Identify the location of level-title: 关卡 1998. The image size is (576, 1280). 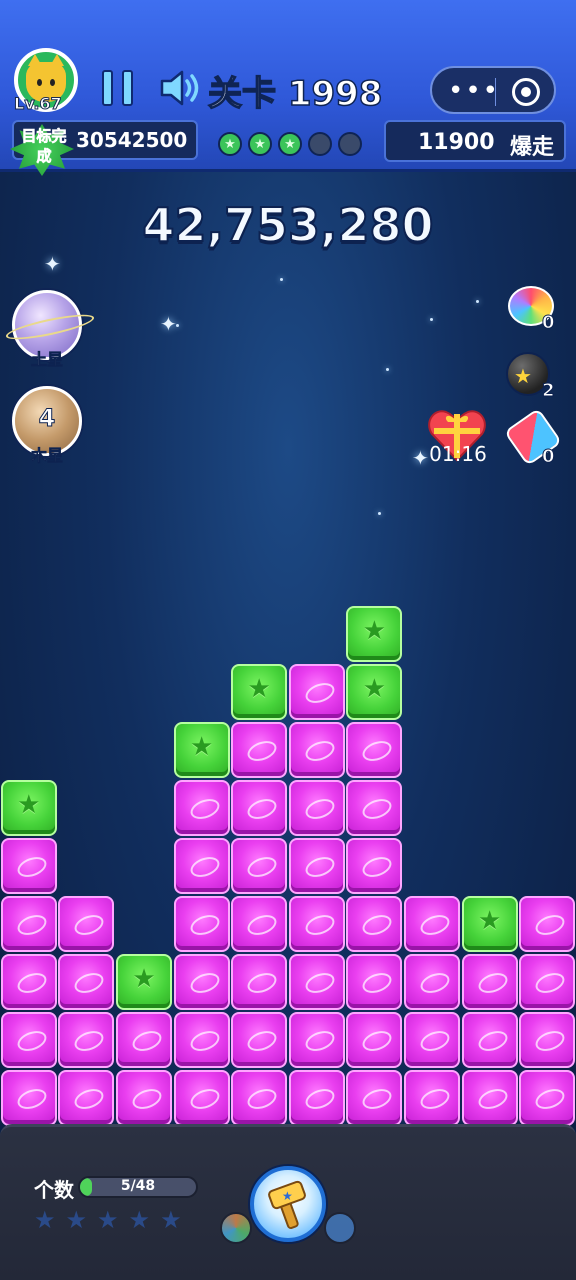
(295, 94).